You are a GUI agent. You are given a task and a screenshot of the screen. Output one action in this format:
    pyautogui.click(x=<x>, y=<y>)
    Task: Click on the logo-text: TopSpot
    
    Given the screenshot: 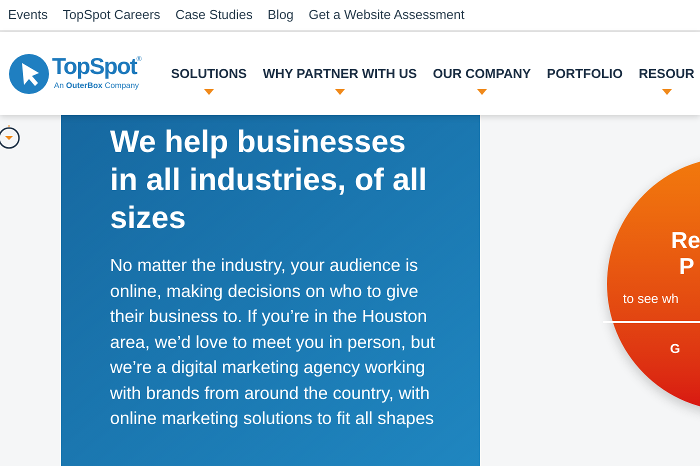 What is the action you would take?
    pyautogui.click(x=94, y=66)
    